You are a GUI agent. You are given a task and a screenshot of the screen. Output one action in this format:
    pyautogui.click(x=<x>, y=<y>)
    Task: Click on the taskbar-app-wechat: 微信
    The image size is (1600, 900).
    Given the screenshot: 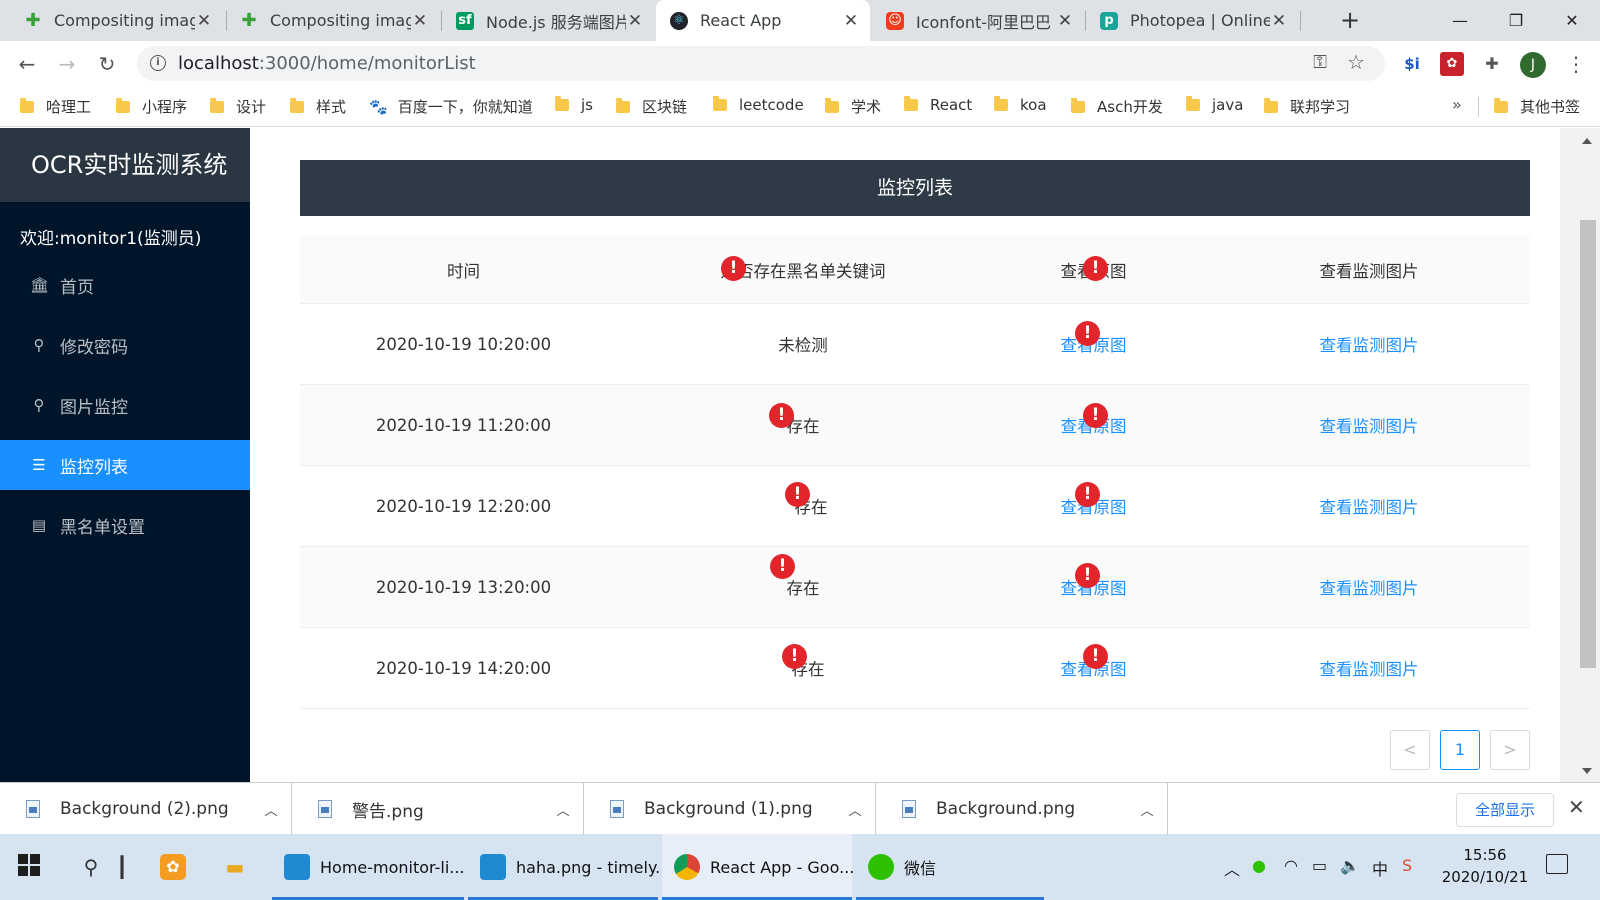 What is the action you would take?
    pyautogui.click(x=950, y=867)
    